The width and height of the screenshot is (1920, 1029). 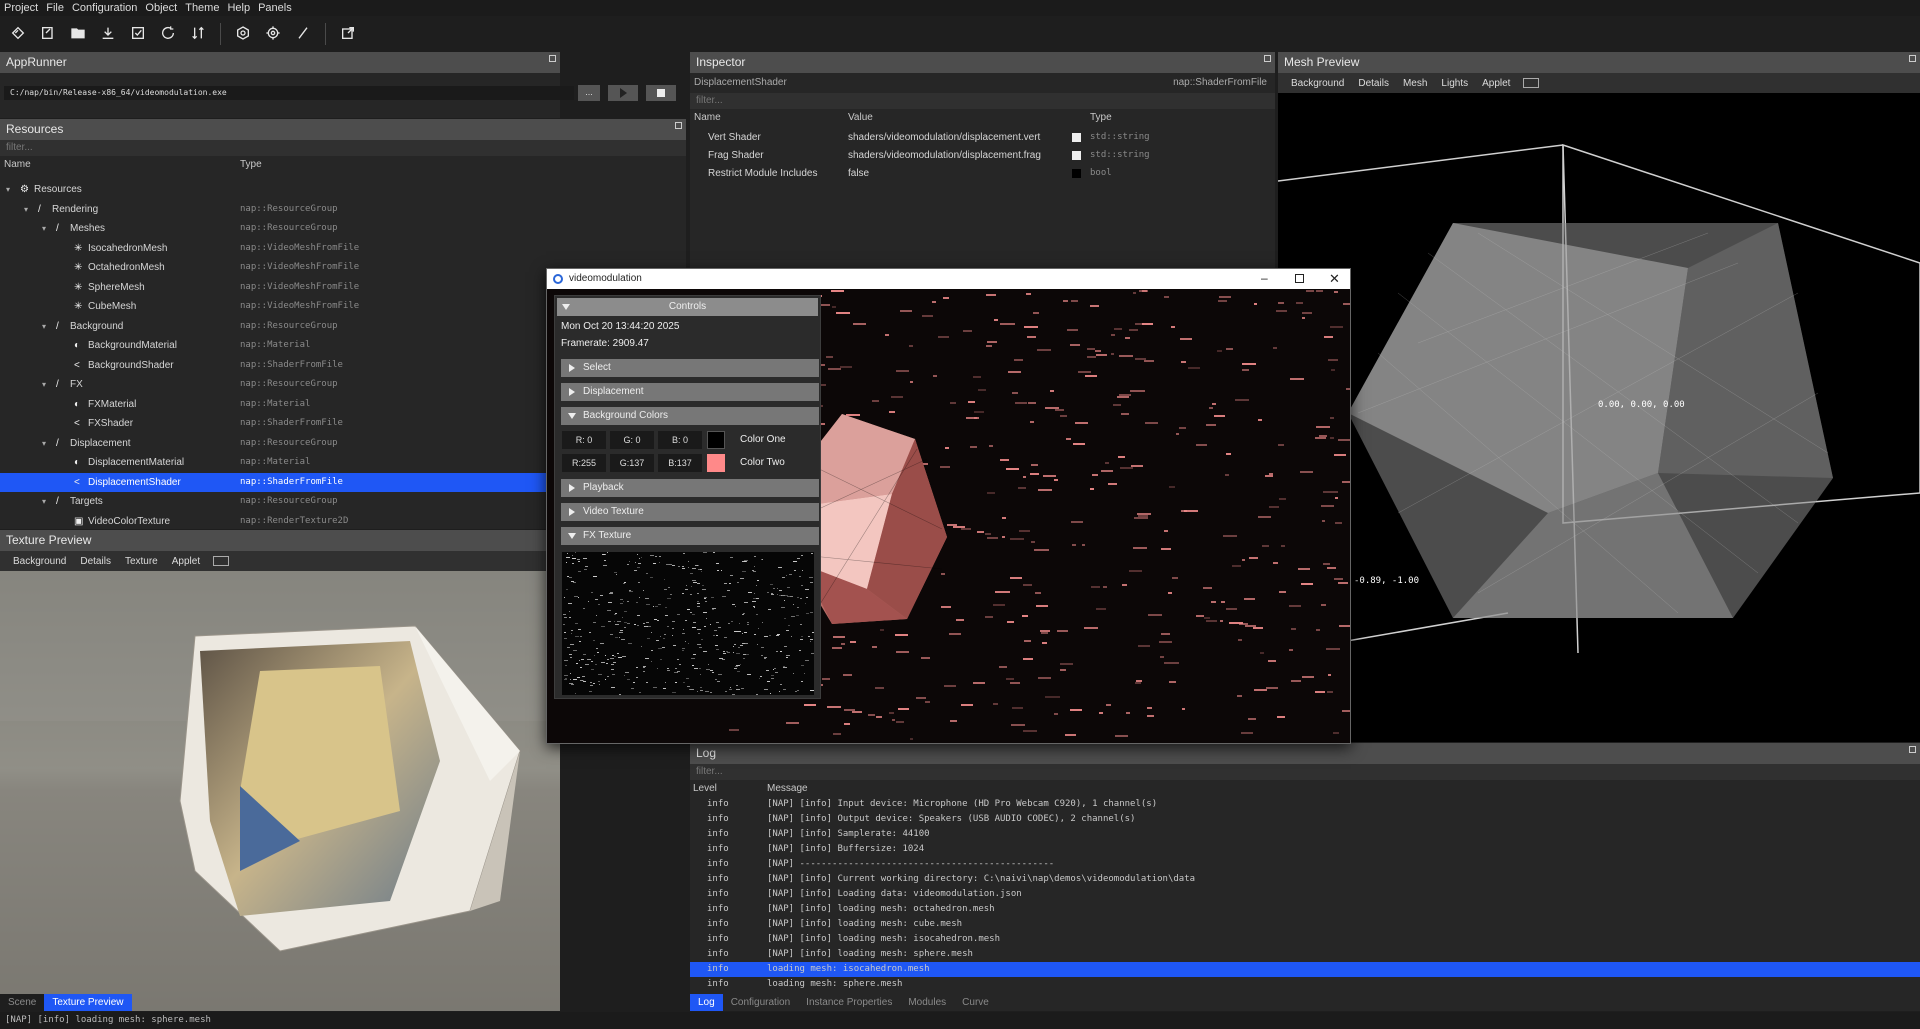 What do you see at coordinates (280, 791) in the screenshot?
I see `texture-preview-viewport` at bounding box center [280, 791].